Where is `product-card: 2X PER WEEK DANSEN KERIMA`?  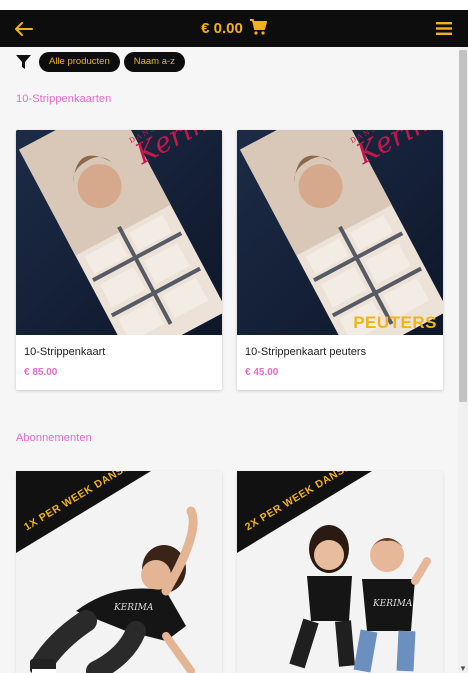 product-card: 2X PER WEEK DANSEN KERIMA is located at coordinates (340, 572).